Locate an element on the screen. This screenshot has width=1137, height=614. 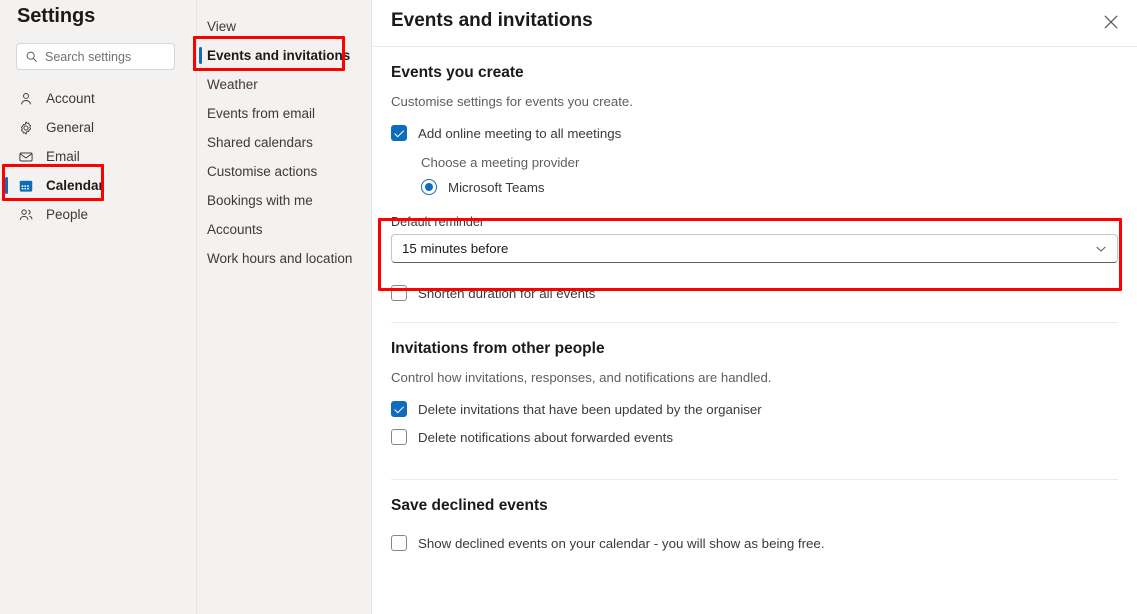
subnav-item-events-from-email: Events from email is located at coordinates (284, 113).